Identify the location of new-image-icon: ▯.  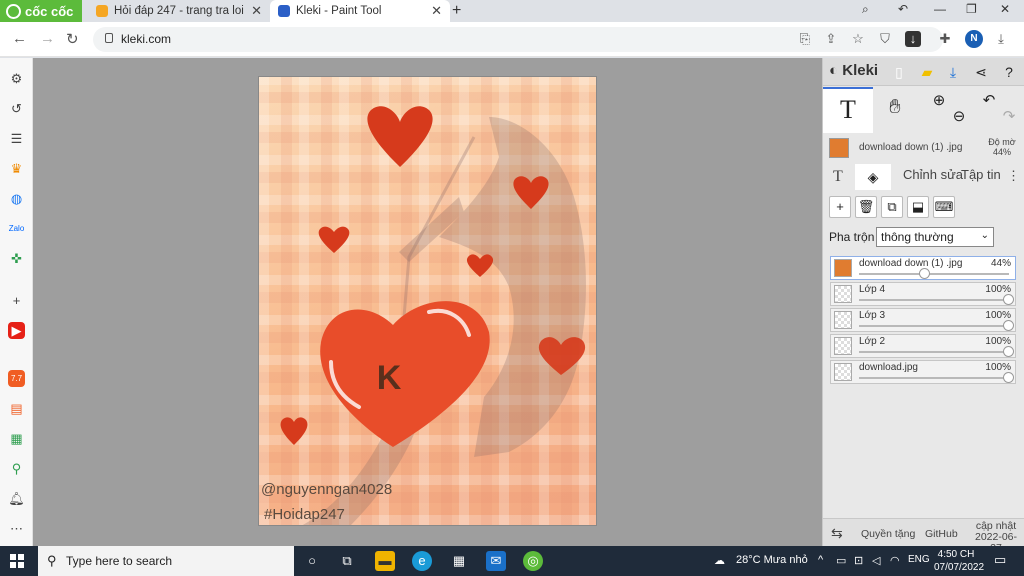
(899, 72).